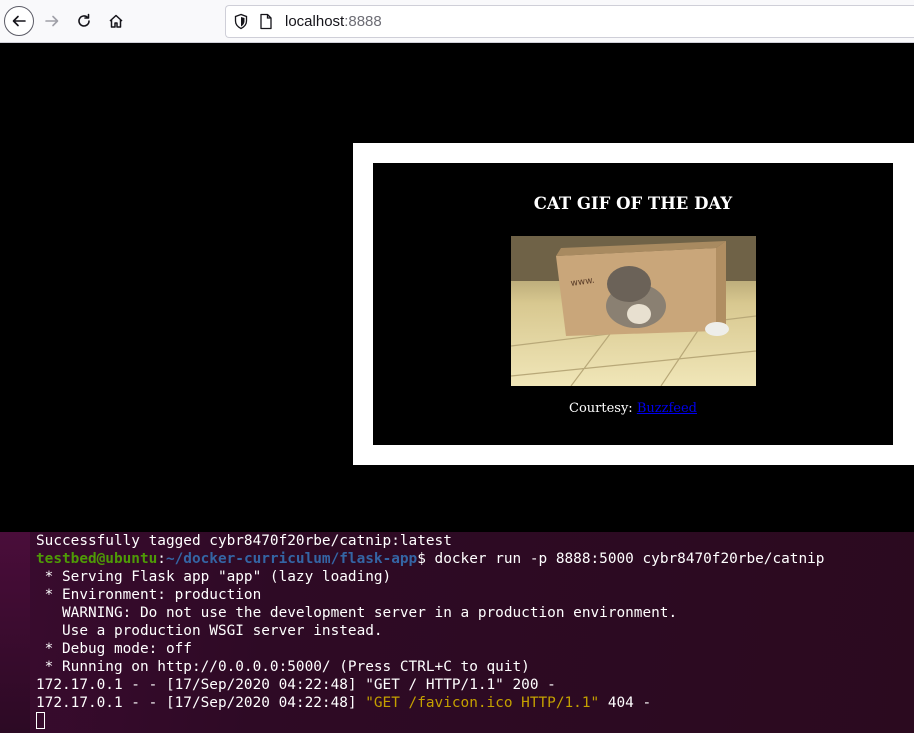 This screenshot has height=733, width=914. I want to click on terminal-edge, so click(15, 632).